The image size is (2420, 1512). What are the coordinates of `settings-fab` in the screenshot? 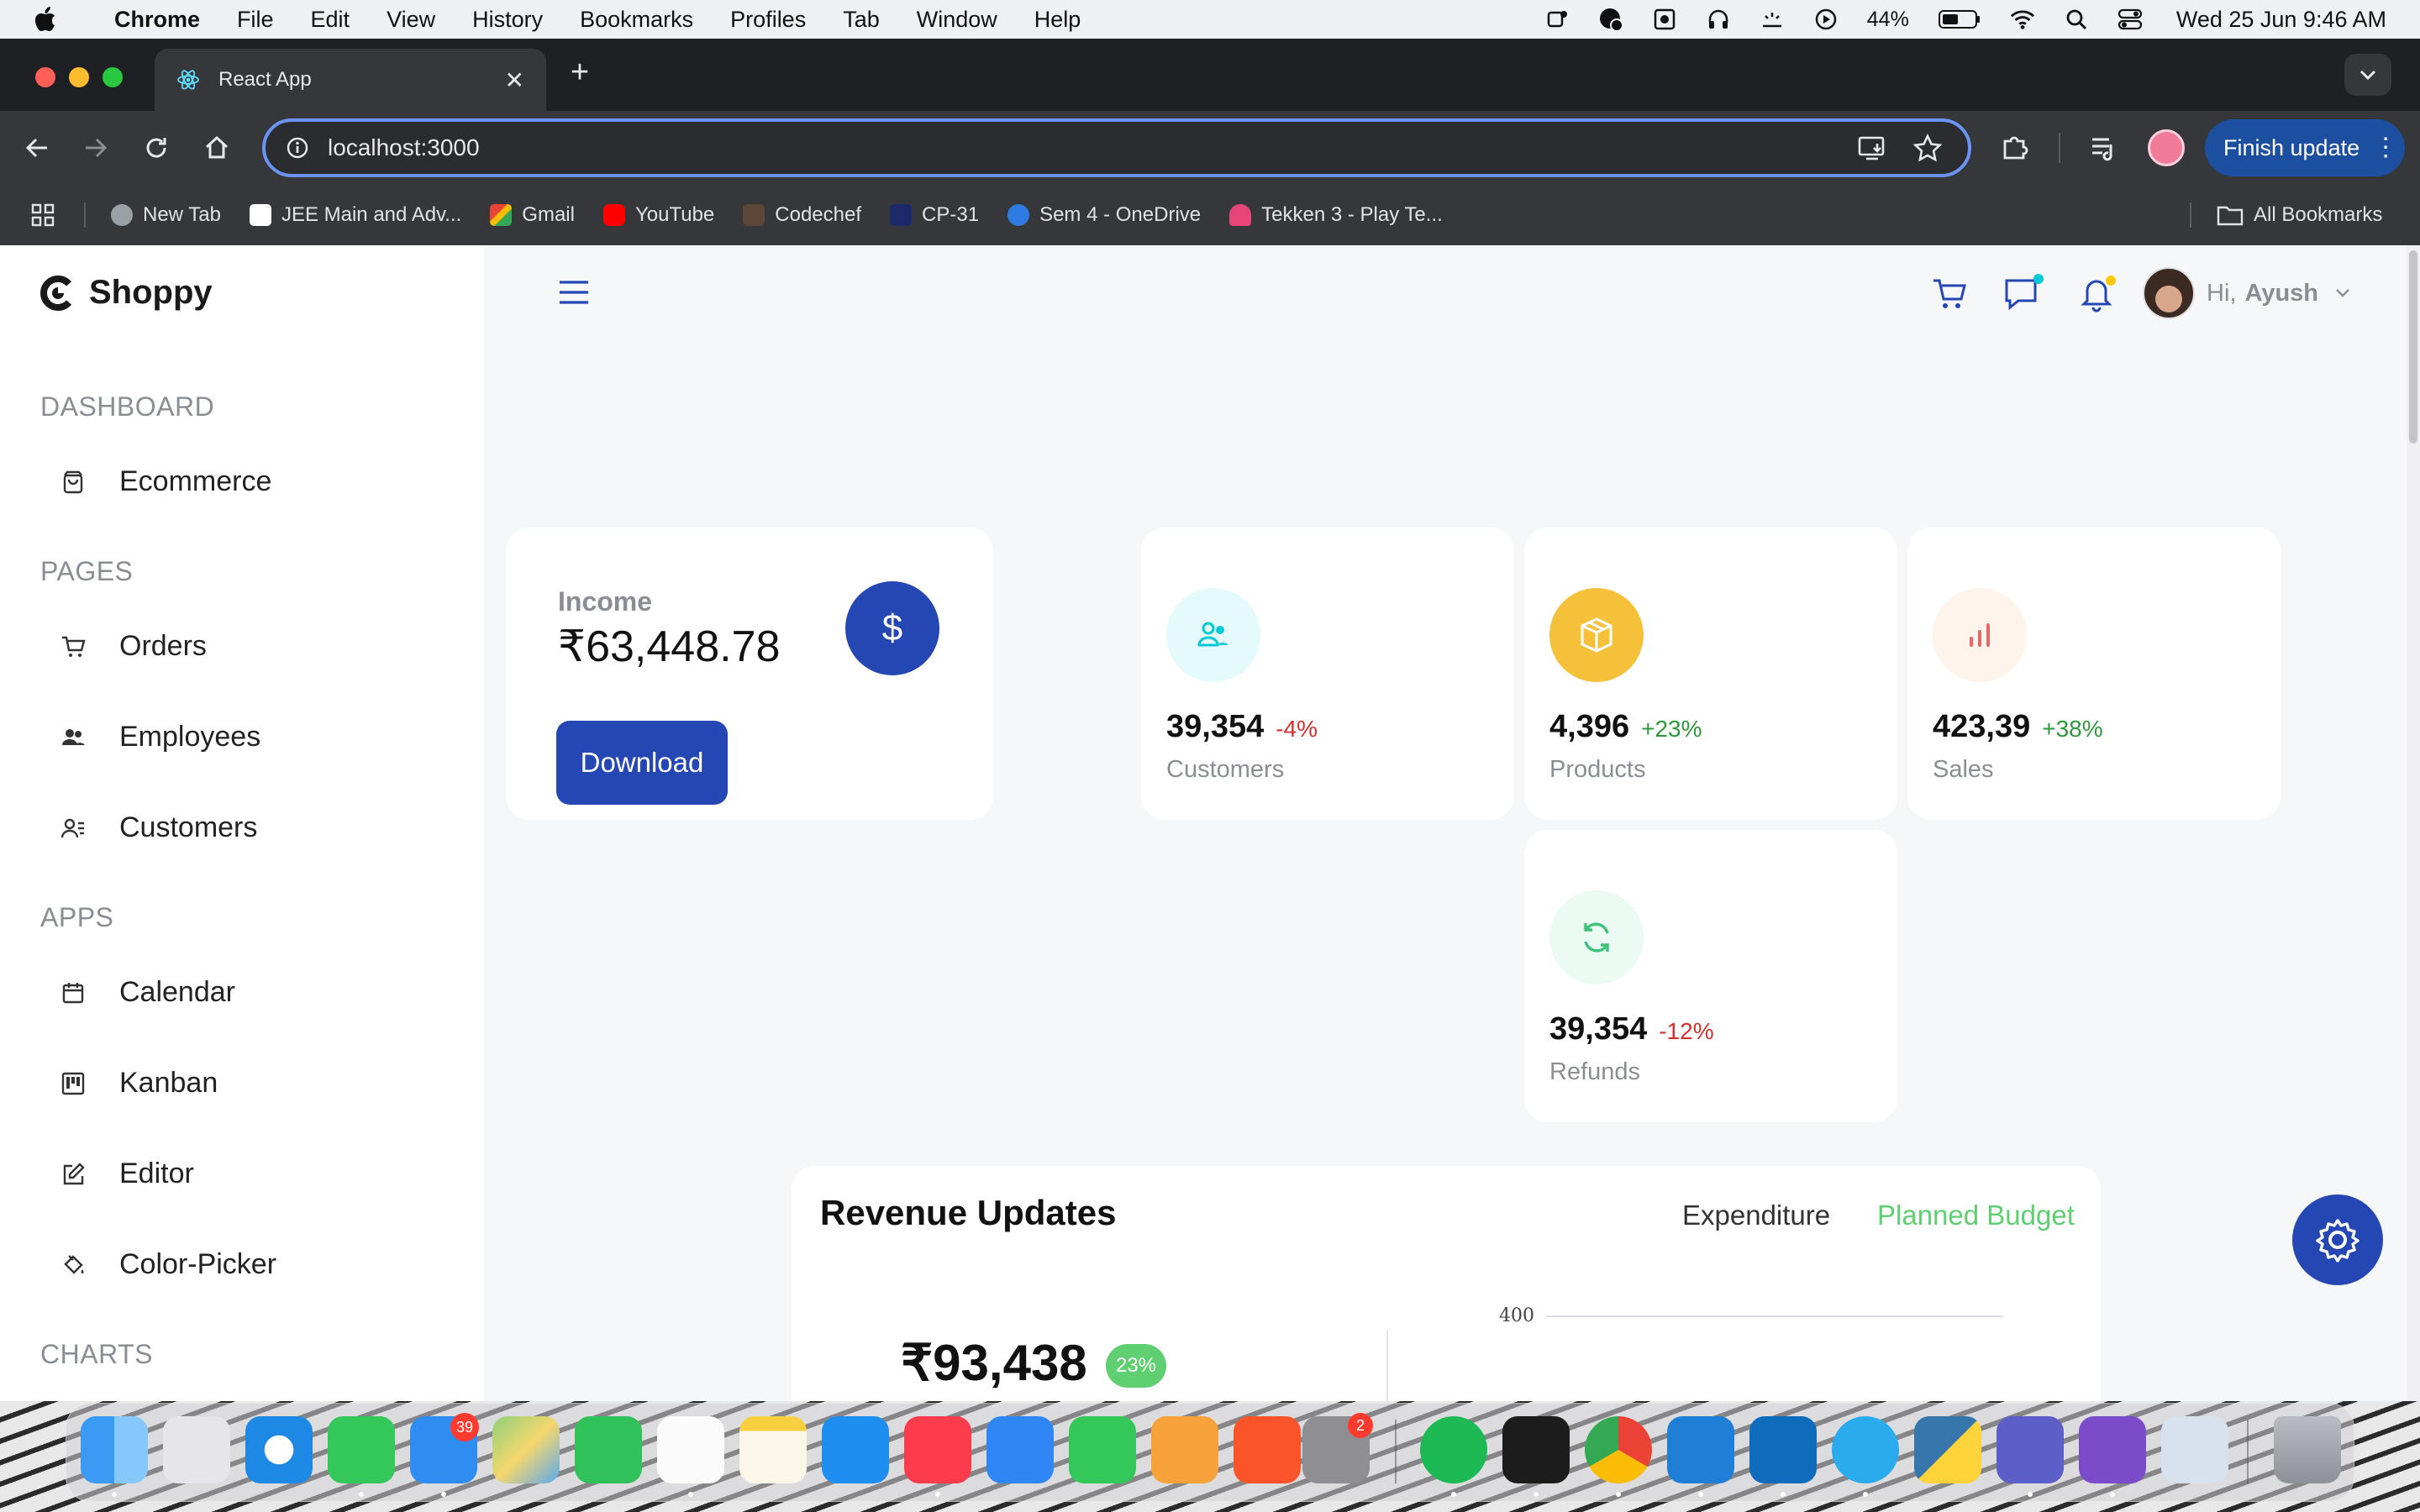 It's located at (2337, 1239).